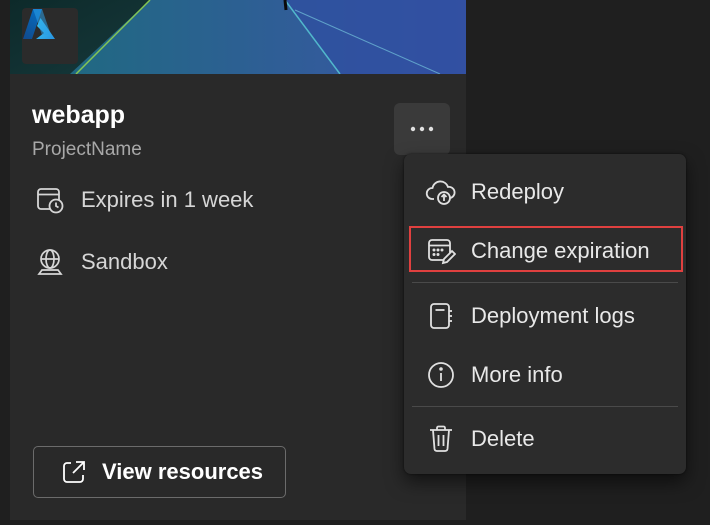 Image resolution: width=710 pixels, height=525 pixels. What do you see at coordinates (553, 315) in the screenshot?
I see `menu-item-label: Deployment logs` at bounding box center [553, 315].